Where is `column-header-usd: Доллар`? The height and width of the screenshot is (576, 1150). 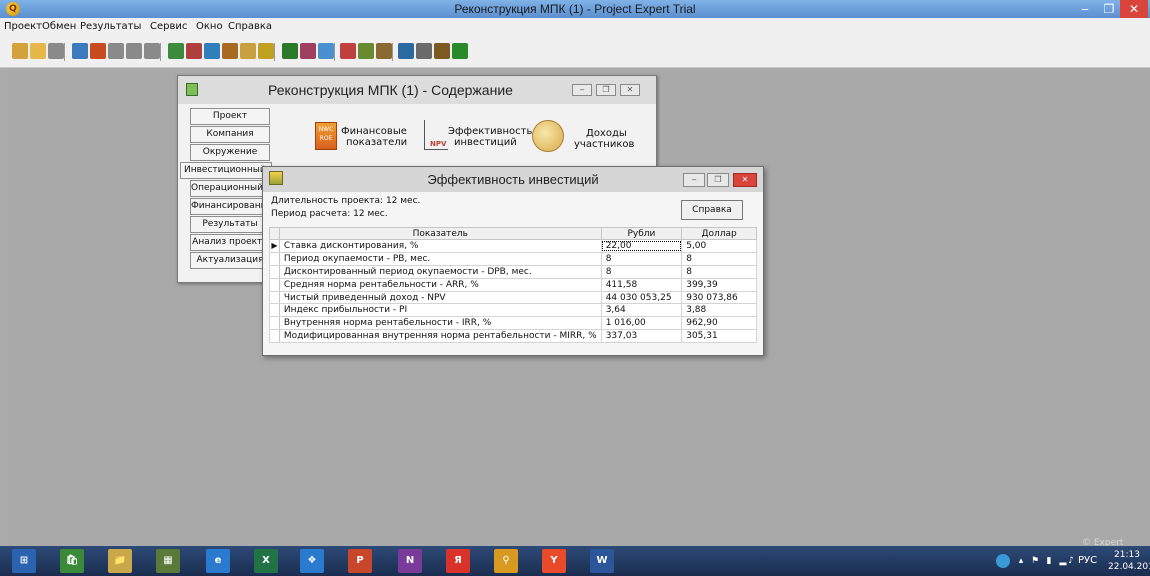
column-header-usd: Доллар is located at coordinates (719, 233).